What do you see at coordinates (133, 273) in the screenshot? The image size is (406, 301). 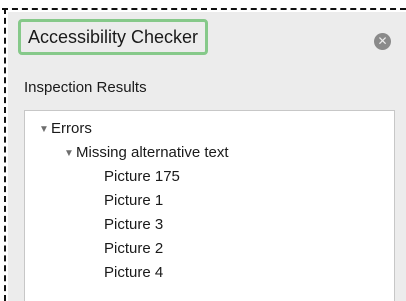 I see `tree-item-picture: Picture 4` at bounding box center [133, 273].